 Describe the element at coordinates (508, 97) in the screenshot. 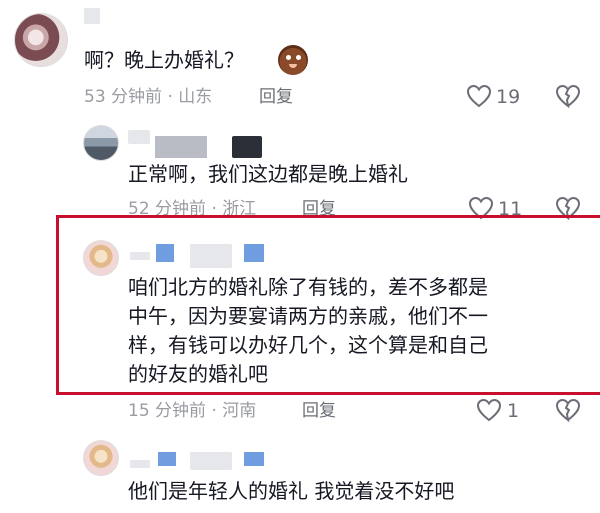

I see `like-count: 19` at that location.